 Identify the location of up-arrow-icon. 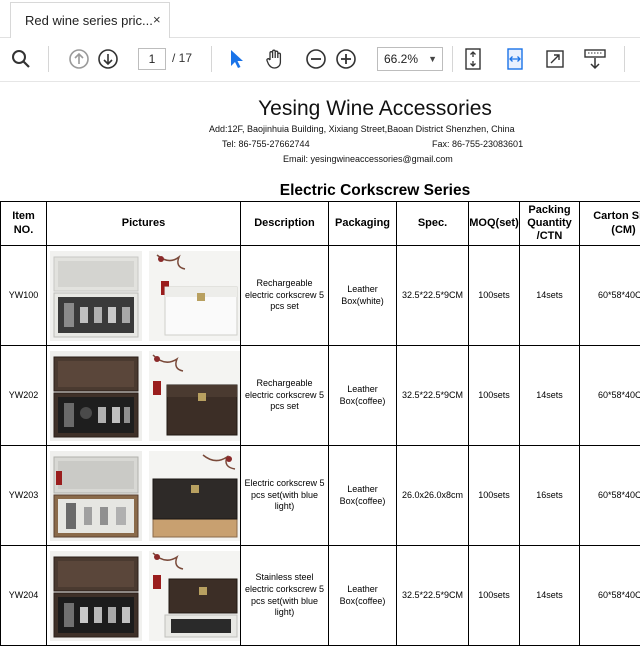
(79, 59).